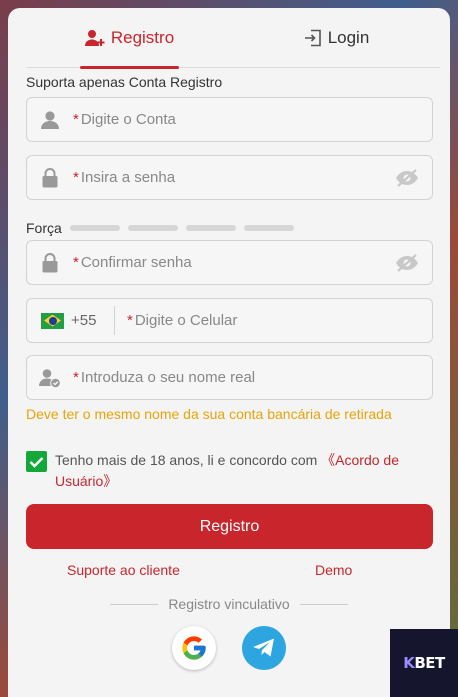  What do you see at coordinates (124, 82) in the screenshot?
I see `account-type-hint: Suporta apenas Conta Registro` at bounding box center [124, 82].